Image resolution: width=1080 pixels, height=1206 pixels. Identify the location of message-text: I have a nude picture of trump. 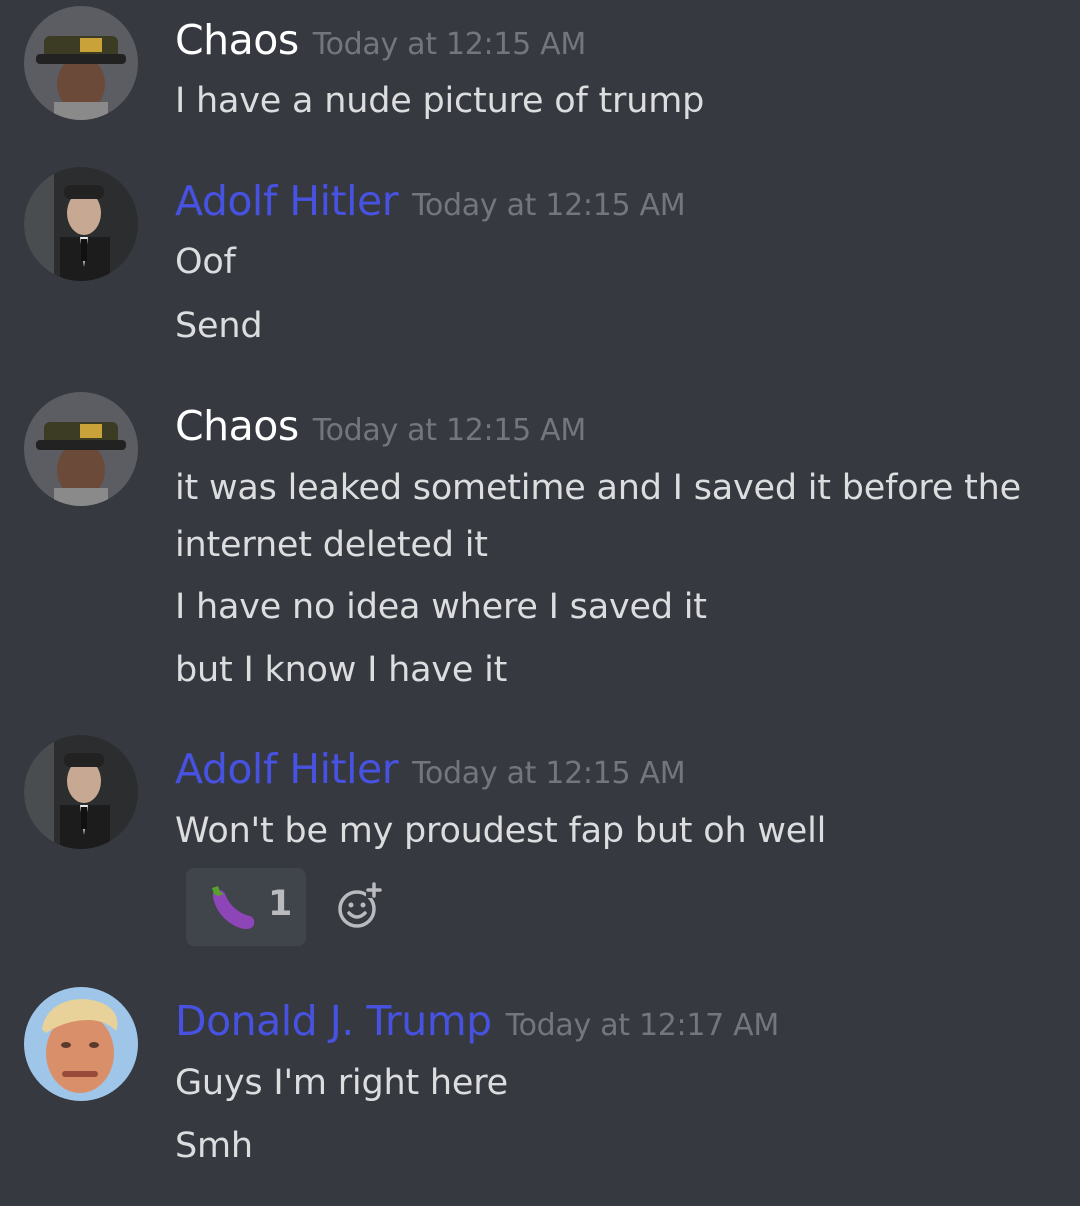
(440, 101).